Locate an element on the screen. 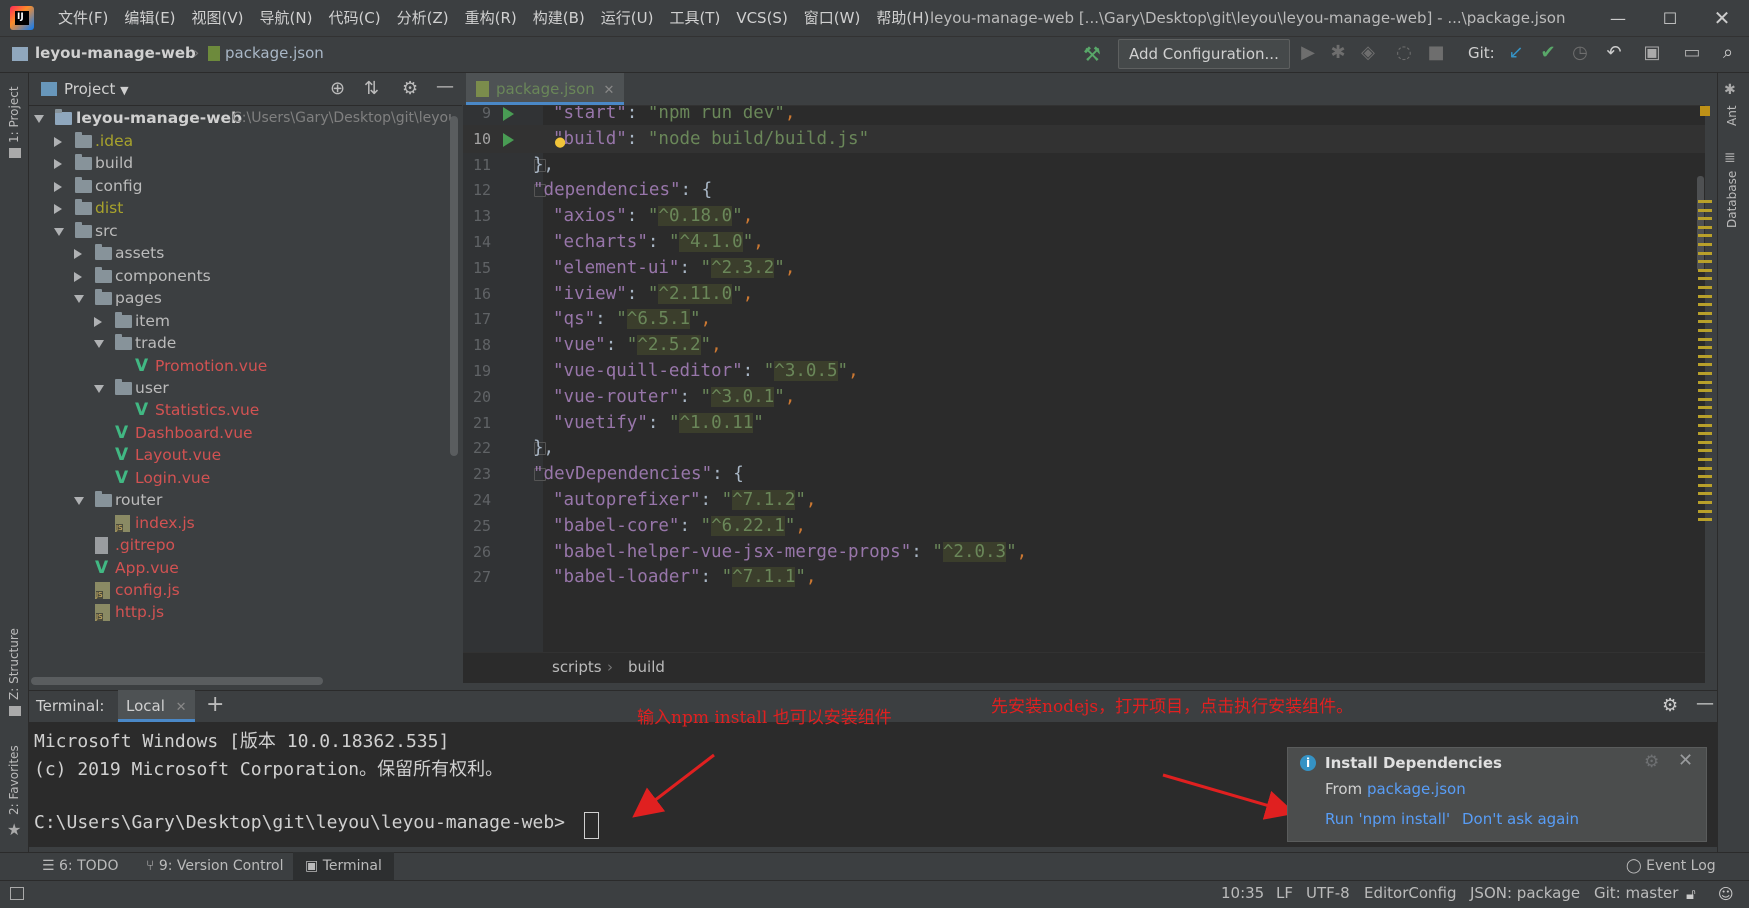 The height and width of the screenshot is (908, 1749). file-encoding: UTF-8 is located at coordinates (1328, 893).